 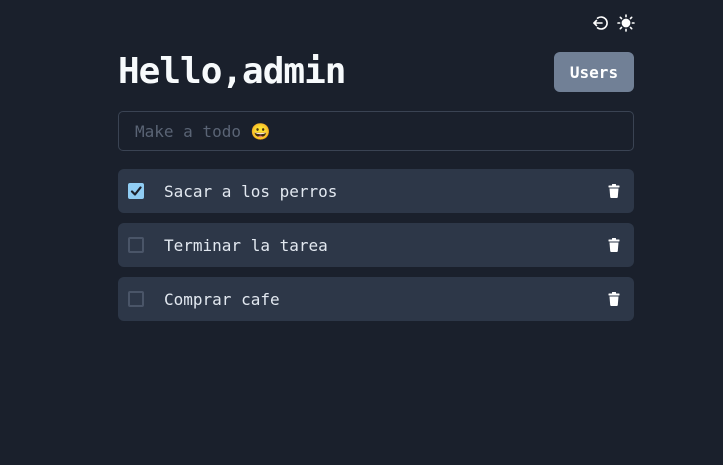 I want to click on todo-input, so click(x=376, y=131).